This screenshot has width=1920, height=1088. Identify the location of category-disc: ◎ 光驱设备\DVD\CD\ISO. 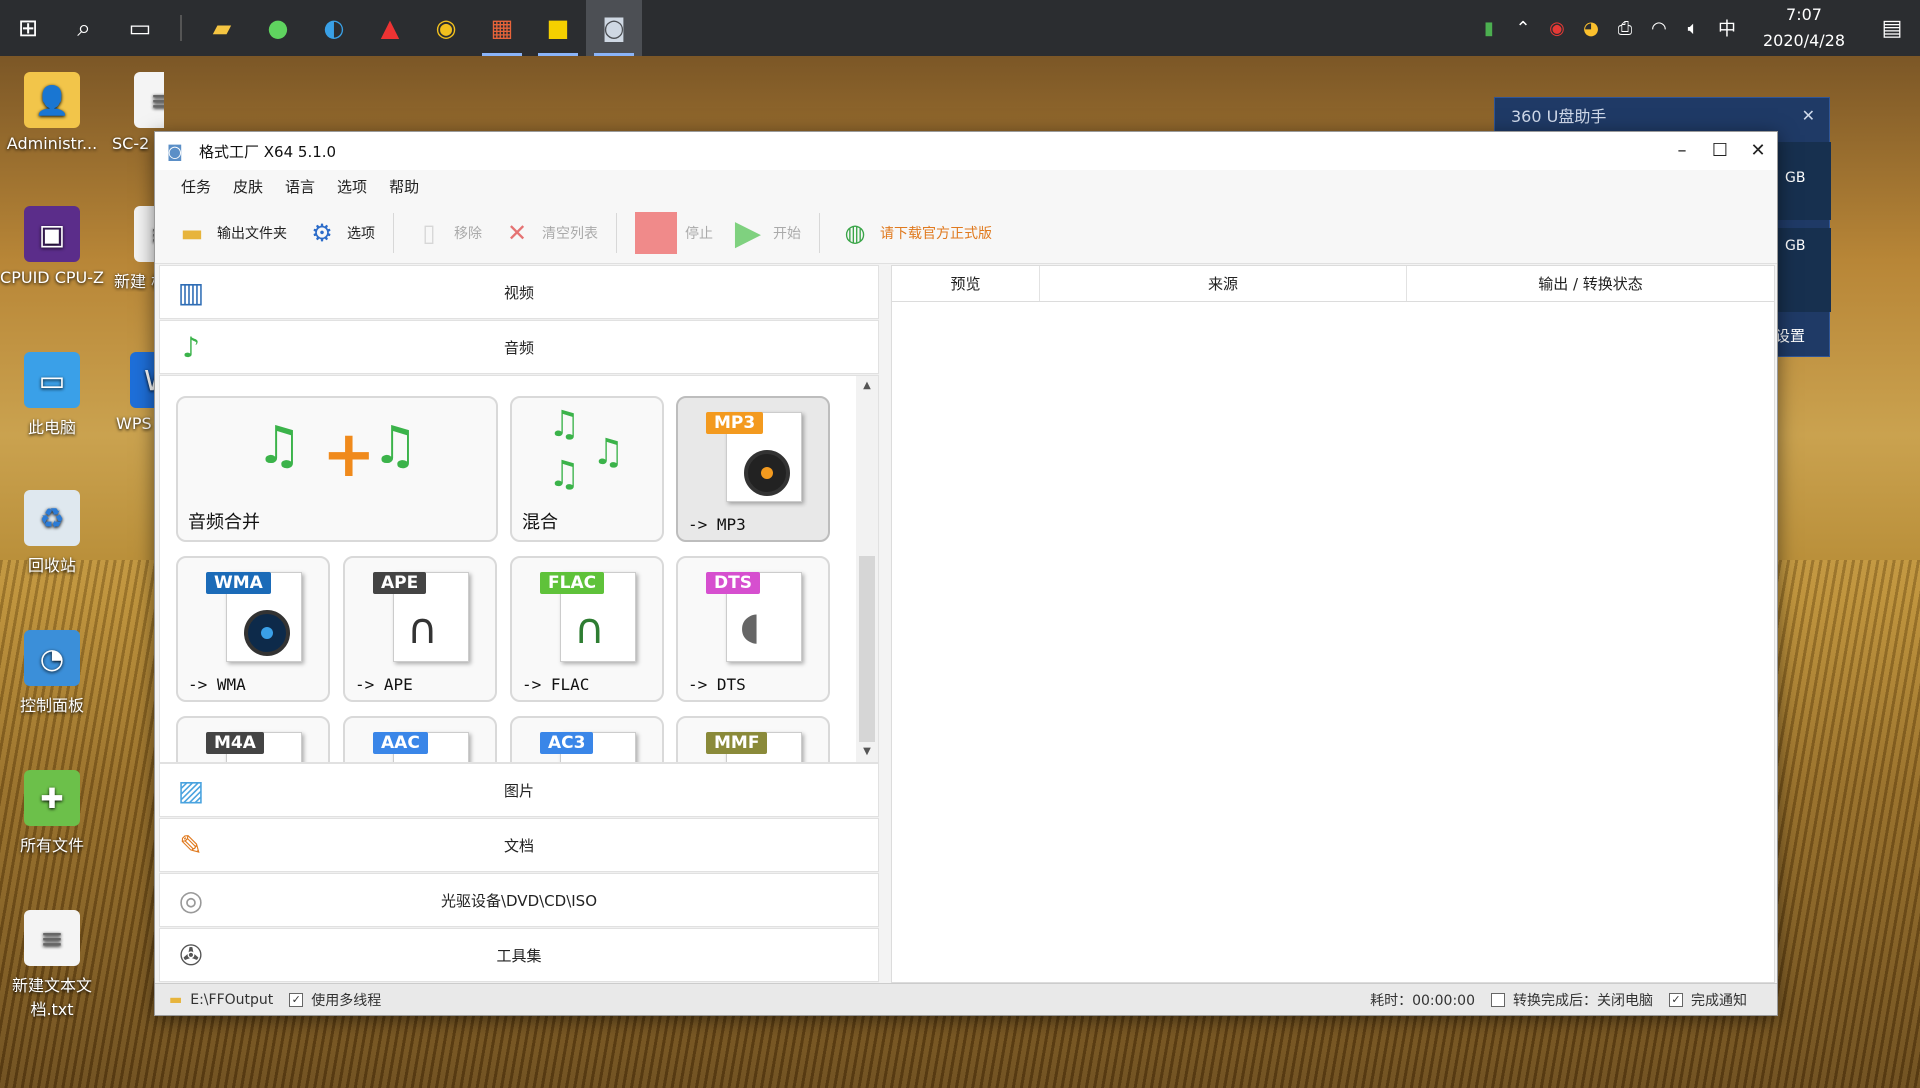
(519, 900).